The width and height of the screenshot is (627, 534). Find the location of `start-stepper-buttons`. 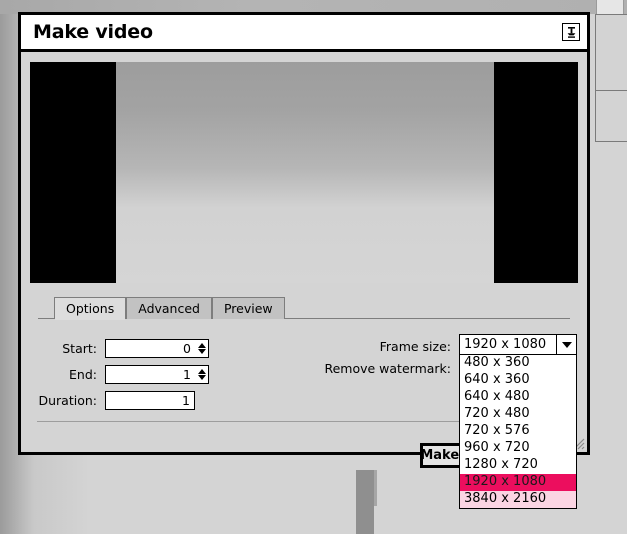

start-stepper-buttons is located at coordinates (201, 348).